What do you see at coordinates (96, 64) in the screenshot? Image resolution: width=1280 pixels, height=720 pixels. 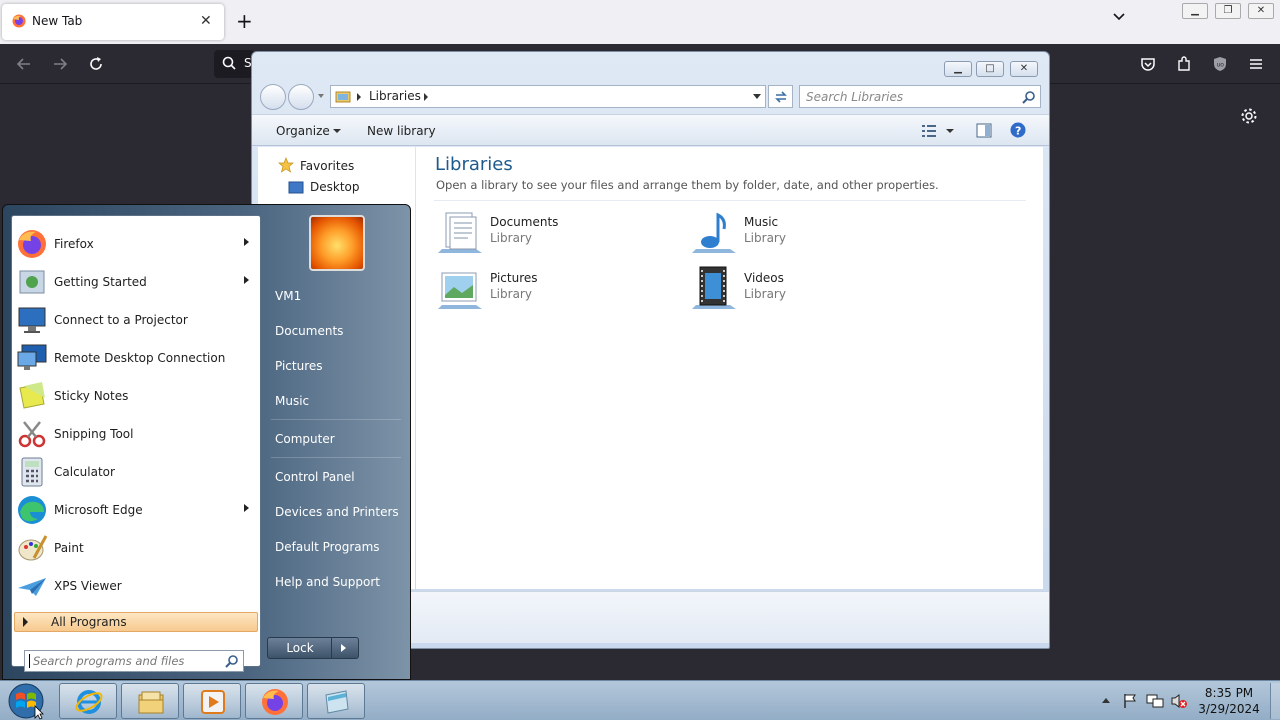 I see `reload-icon` at bounding box center [96, 64].